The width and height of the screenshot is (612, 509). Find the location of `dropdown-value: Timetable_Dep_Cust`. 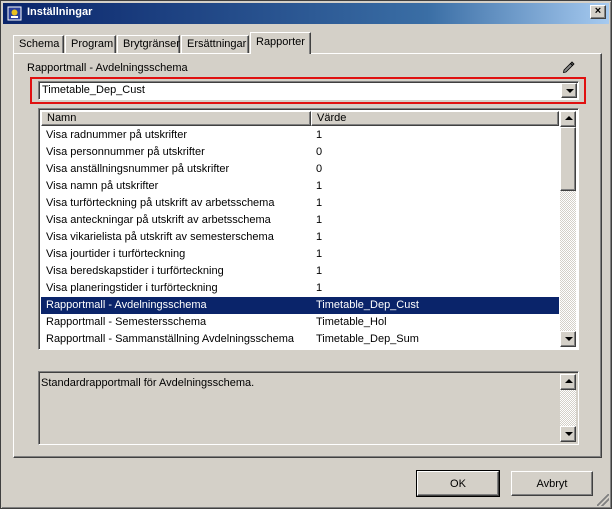

dropdown-value: Timetable_Dep_Cust is located at coordinates (93, 90).